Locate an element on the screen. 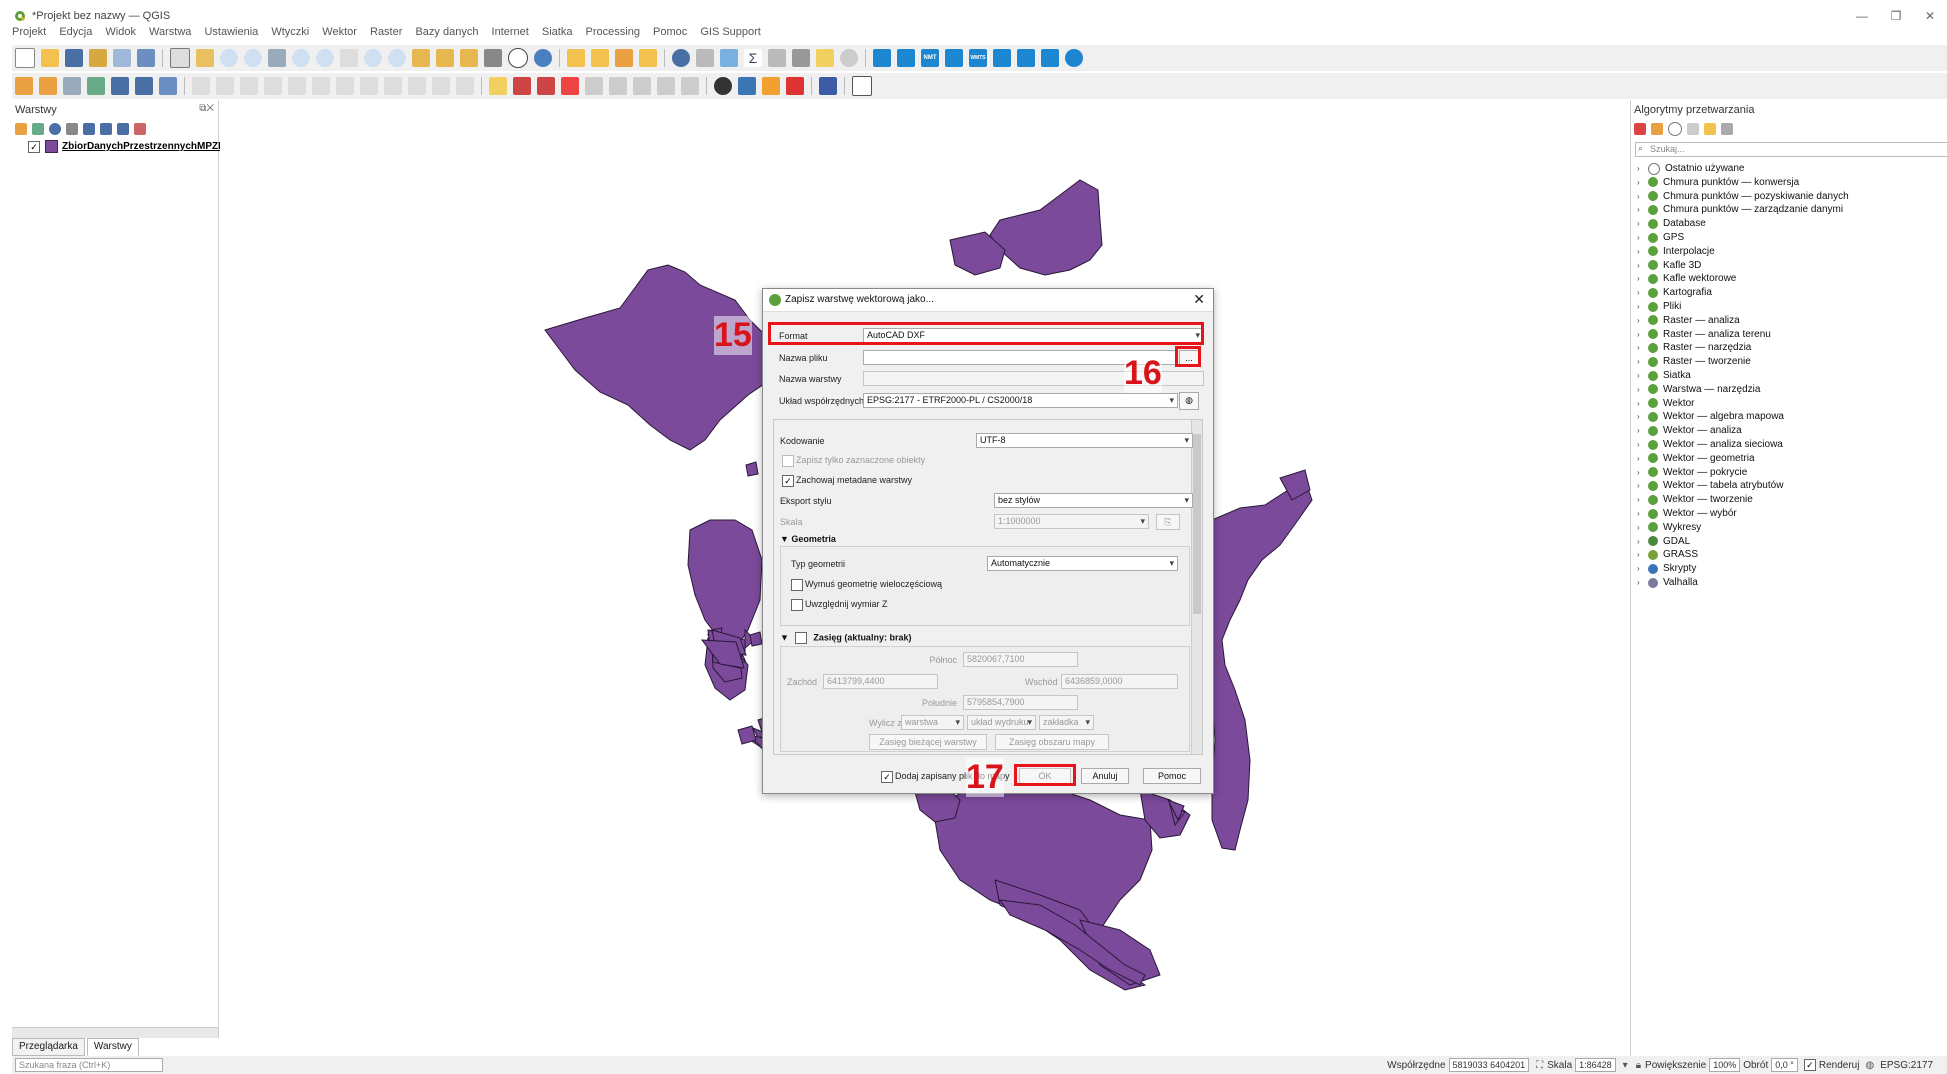  new-layout-icon is located at coordinates (98, 58).